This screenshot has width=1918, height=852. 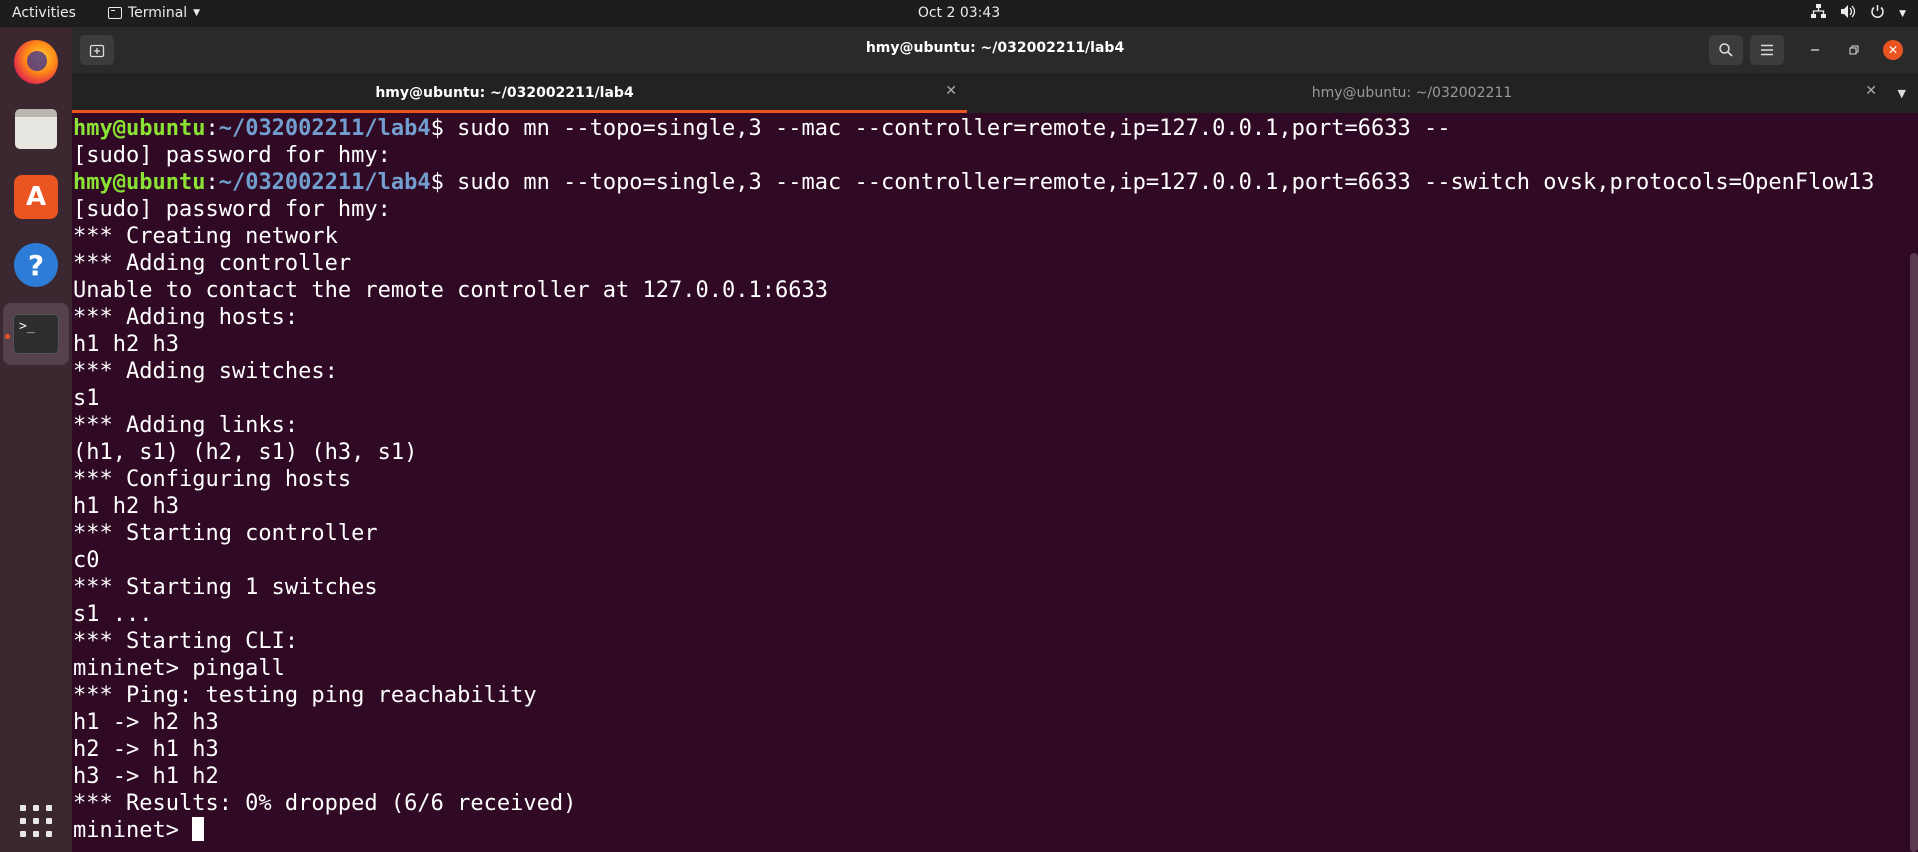 What do you see at coordinates (198, 829) in the screenshot?
I see `text-cursor` at bounding box center [198, 829].